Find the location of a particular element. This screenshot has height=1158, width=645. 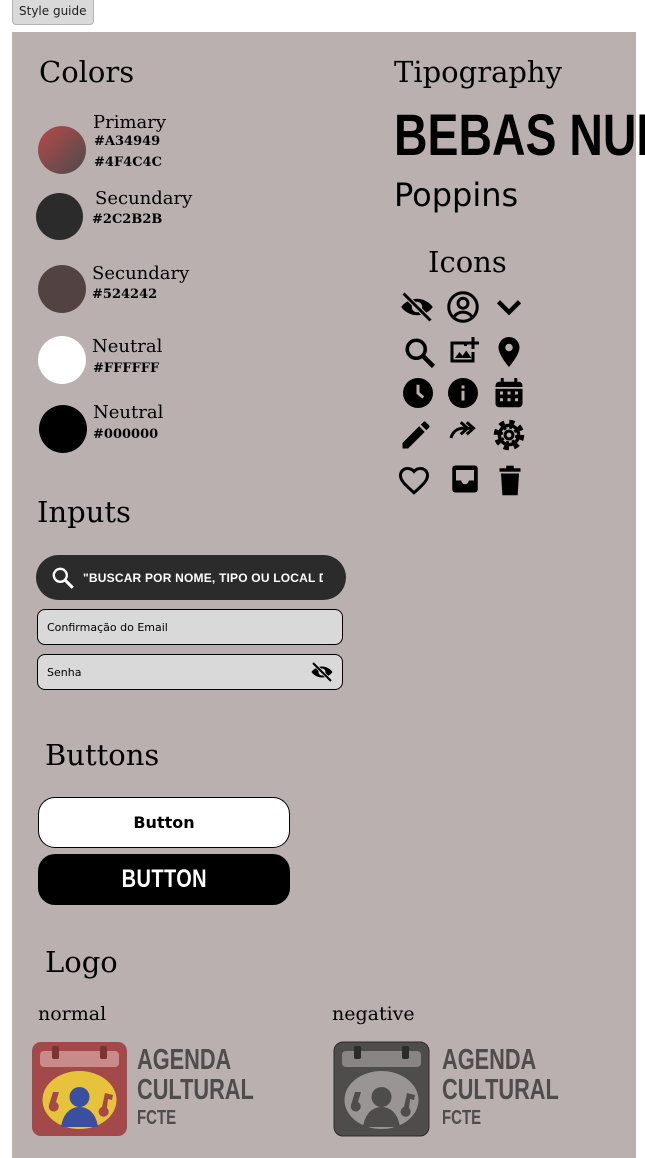

logo-normal-label: normal is located at coordinates (72, 1014).